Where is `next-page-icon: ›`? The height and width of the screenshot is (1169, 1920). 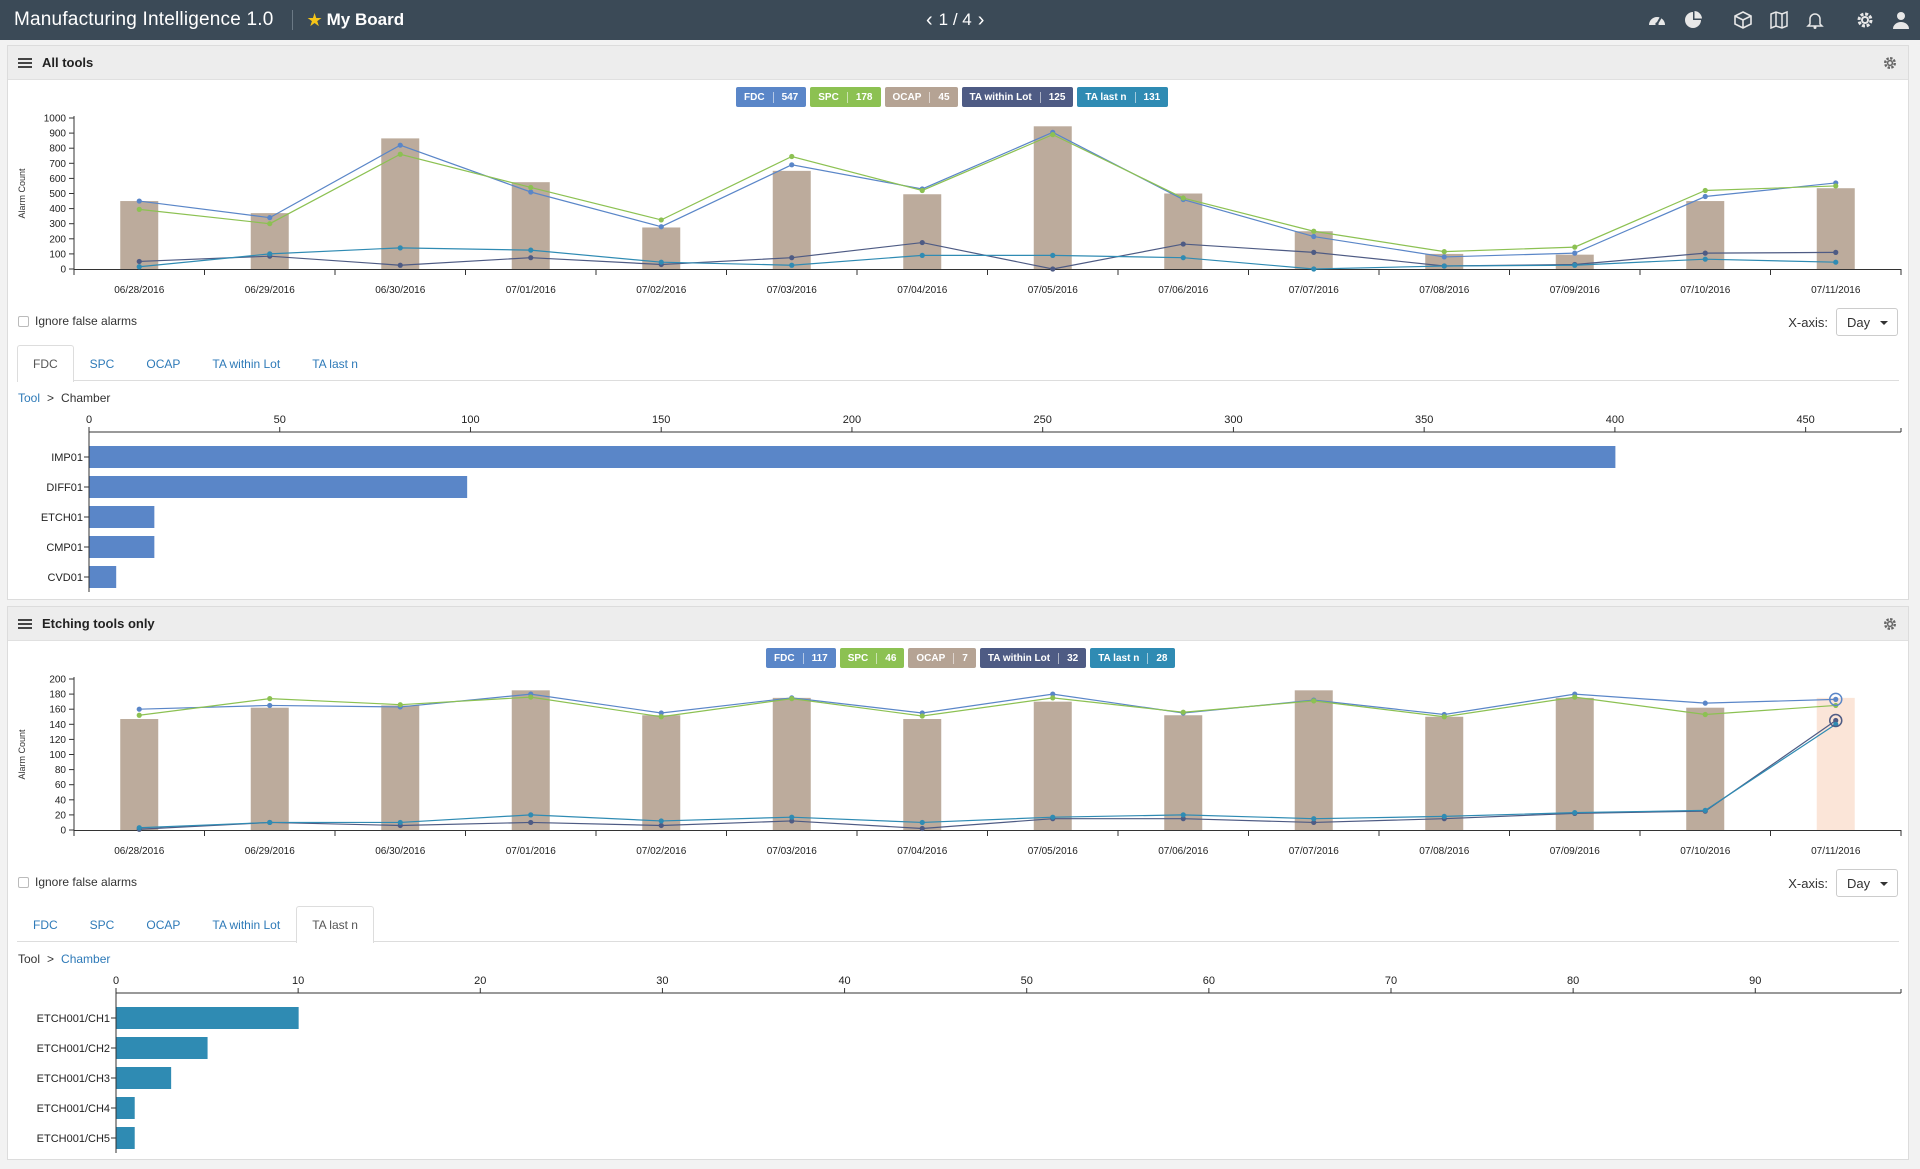
next-page-icon: › is located at coordinates (981, 20).